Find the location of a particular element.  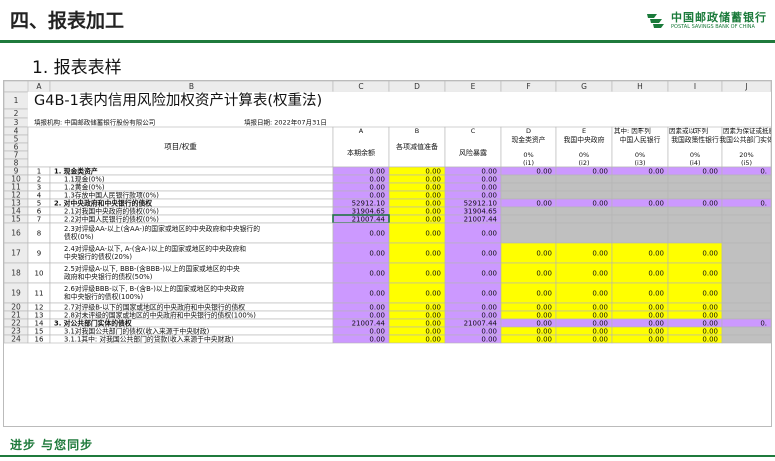

column-letter-f: F is located at coordinates (528, 86).